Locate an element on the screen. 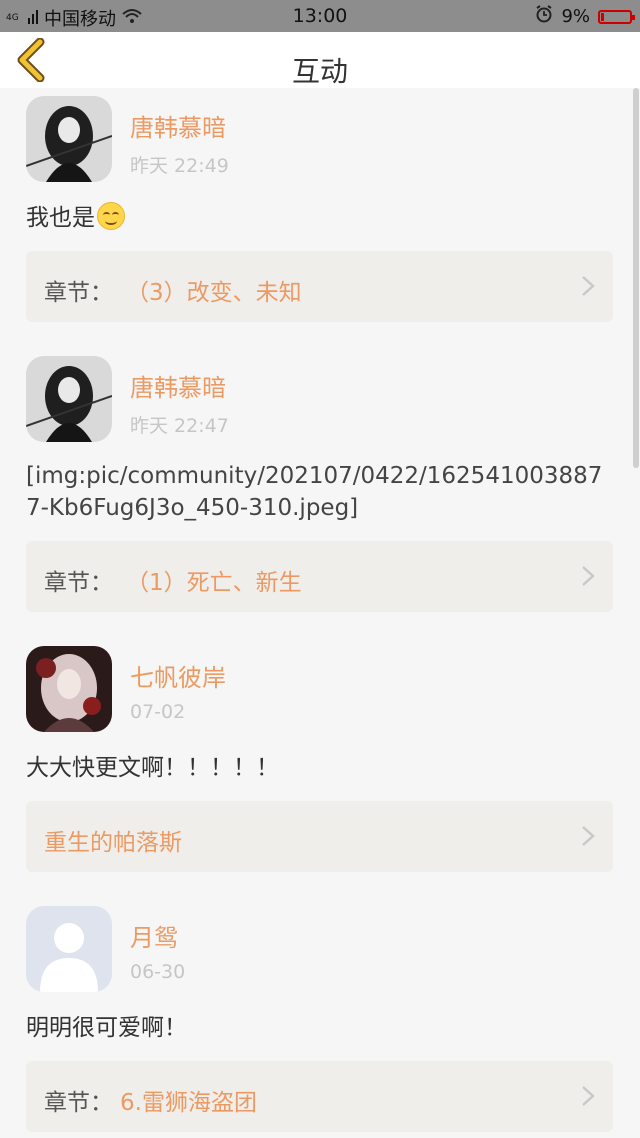  status-right: 9% is located at coordinates (585, 16).